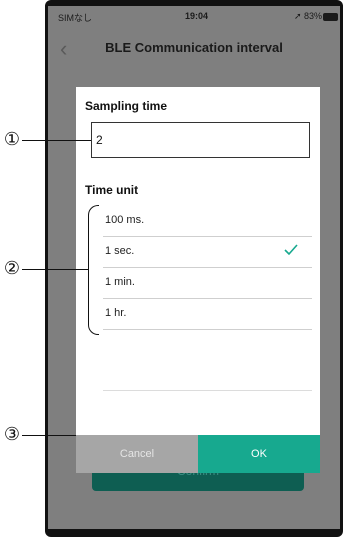 Image resolution: width=348 pixels, height=537 pixels. I want to click on battery-percent: 83%, so click(312, 16).